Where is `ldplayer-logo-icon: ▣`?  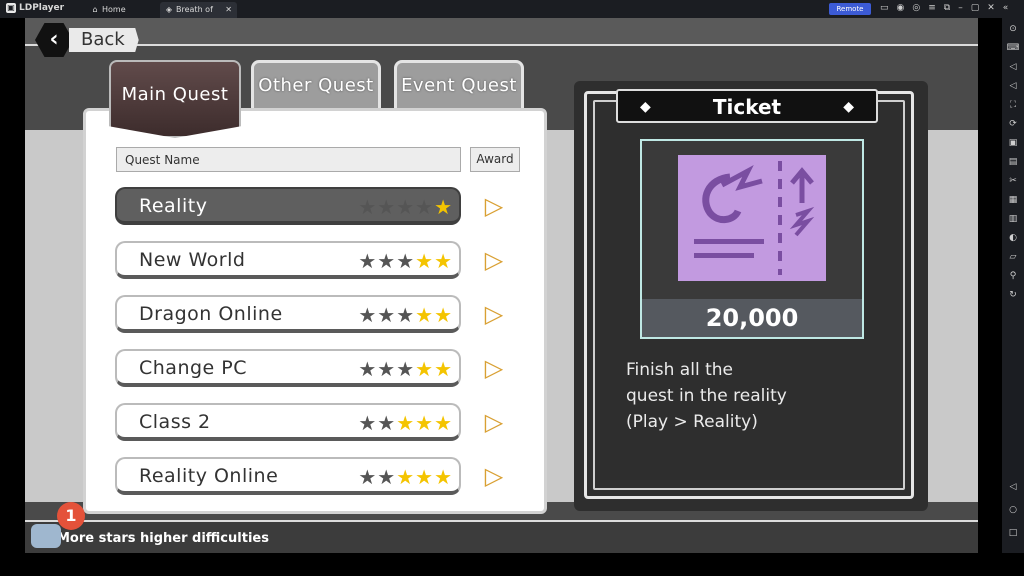 ldplayer-logo-icon: ▣ is located at coordinates (11, 8).